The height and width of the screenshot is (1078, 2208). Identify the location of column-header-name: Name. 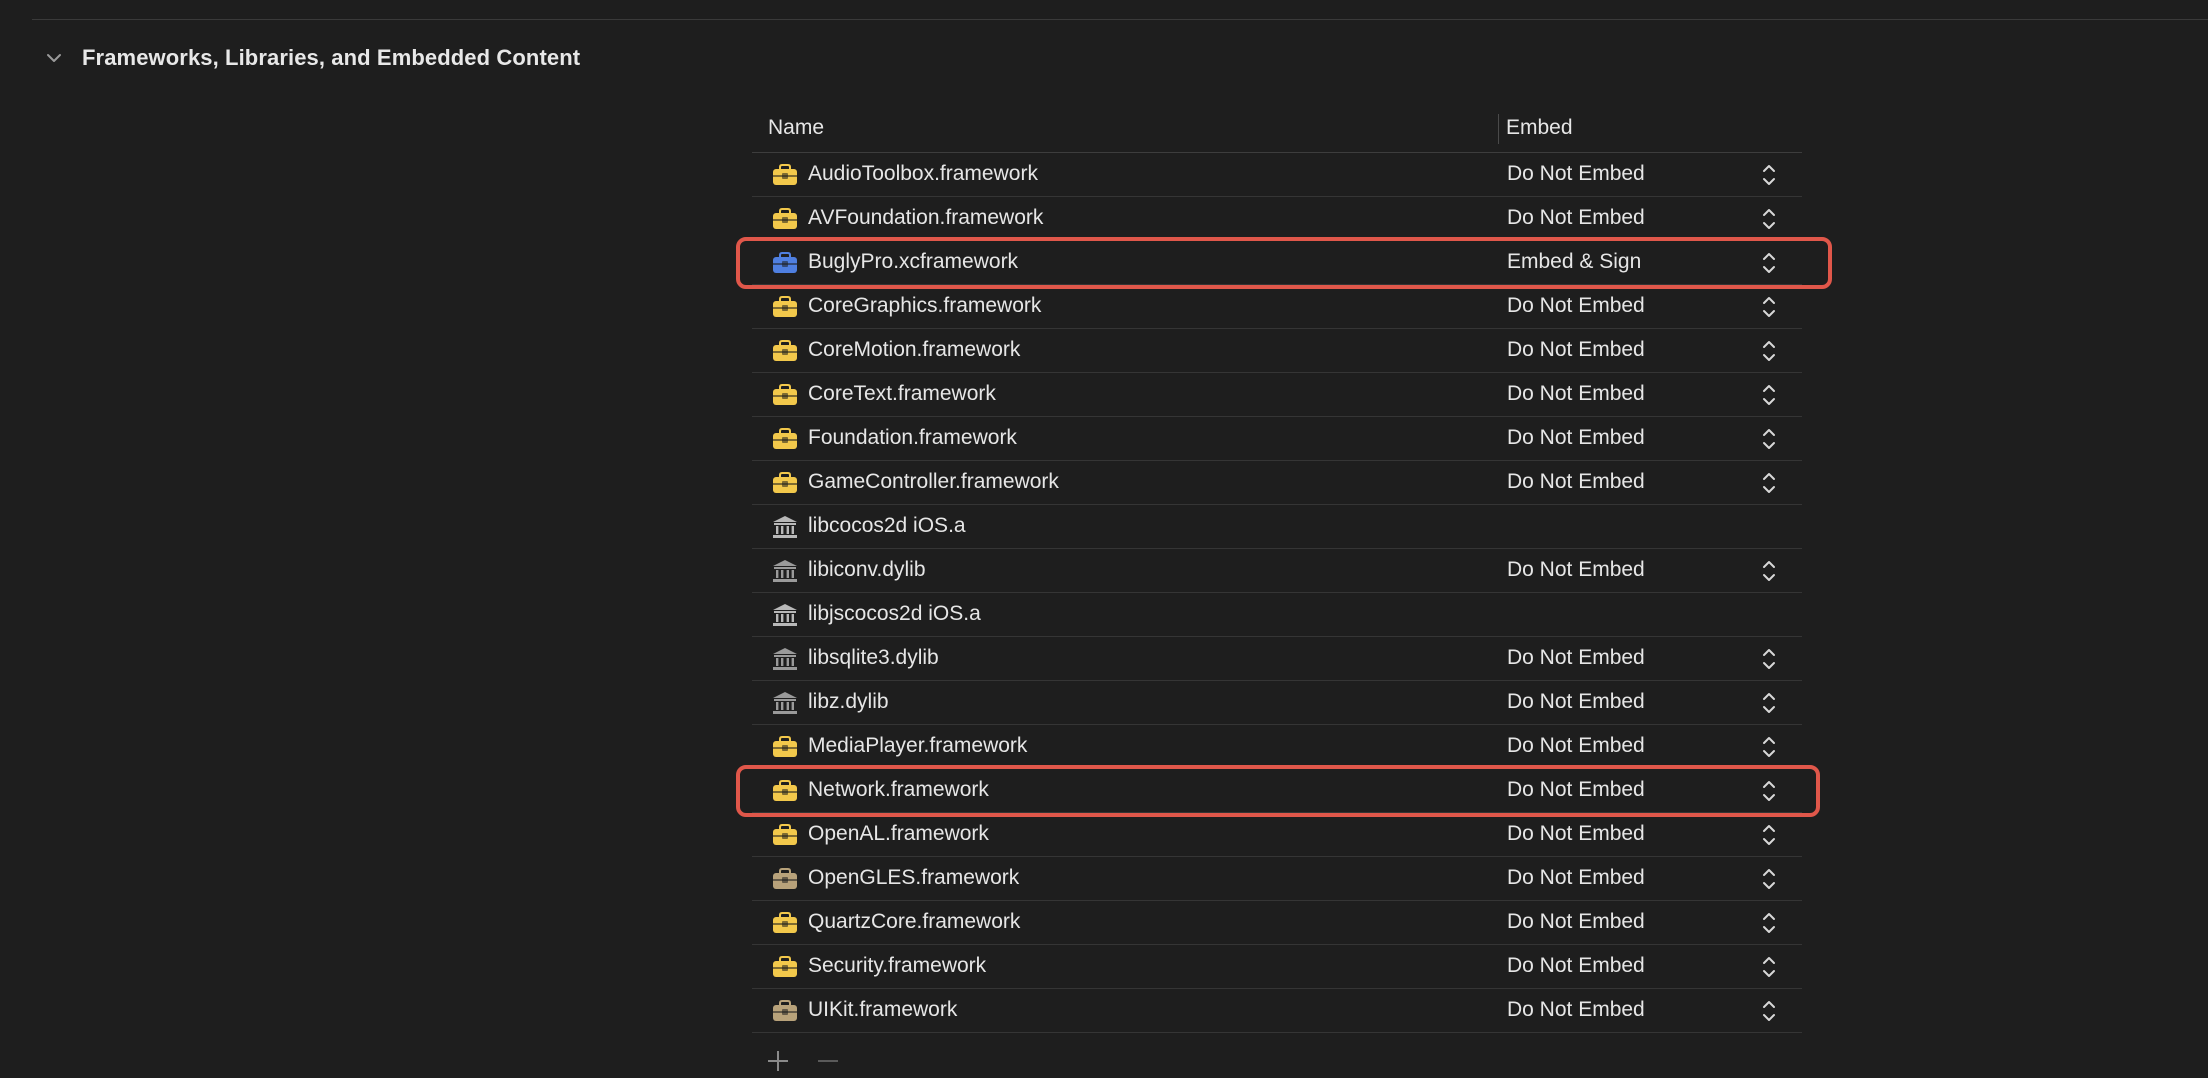
(796, 128).